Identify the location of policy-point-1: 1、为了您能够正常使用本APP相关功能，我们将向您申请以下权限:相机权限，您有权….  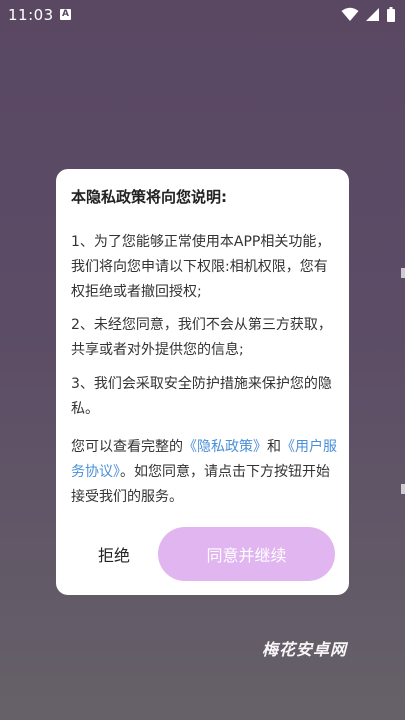
(201, 267).